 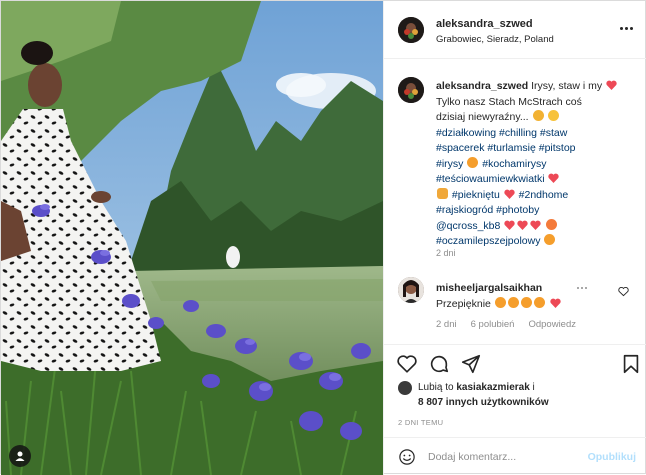 I want to click on hashtag: #pitstop, so click(x=557, y=148).